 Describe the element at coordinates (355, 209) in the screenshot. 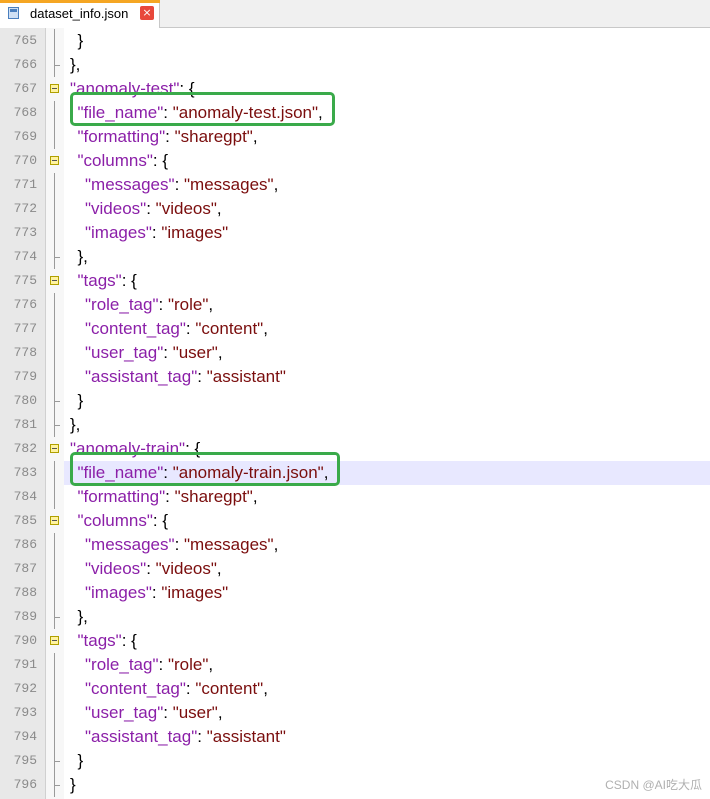

I see `code-line: 772 "videos": "videos",` at that location.